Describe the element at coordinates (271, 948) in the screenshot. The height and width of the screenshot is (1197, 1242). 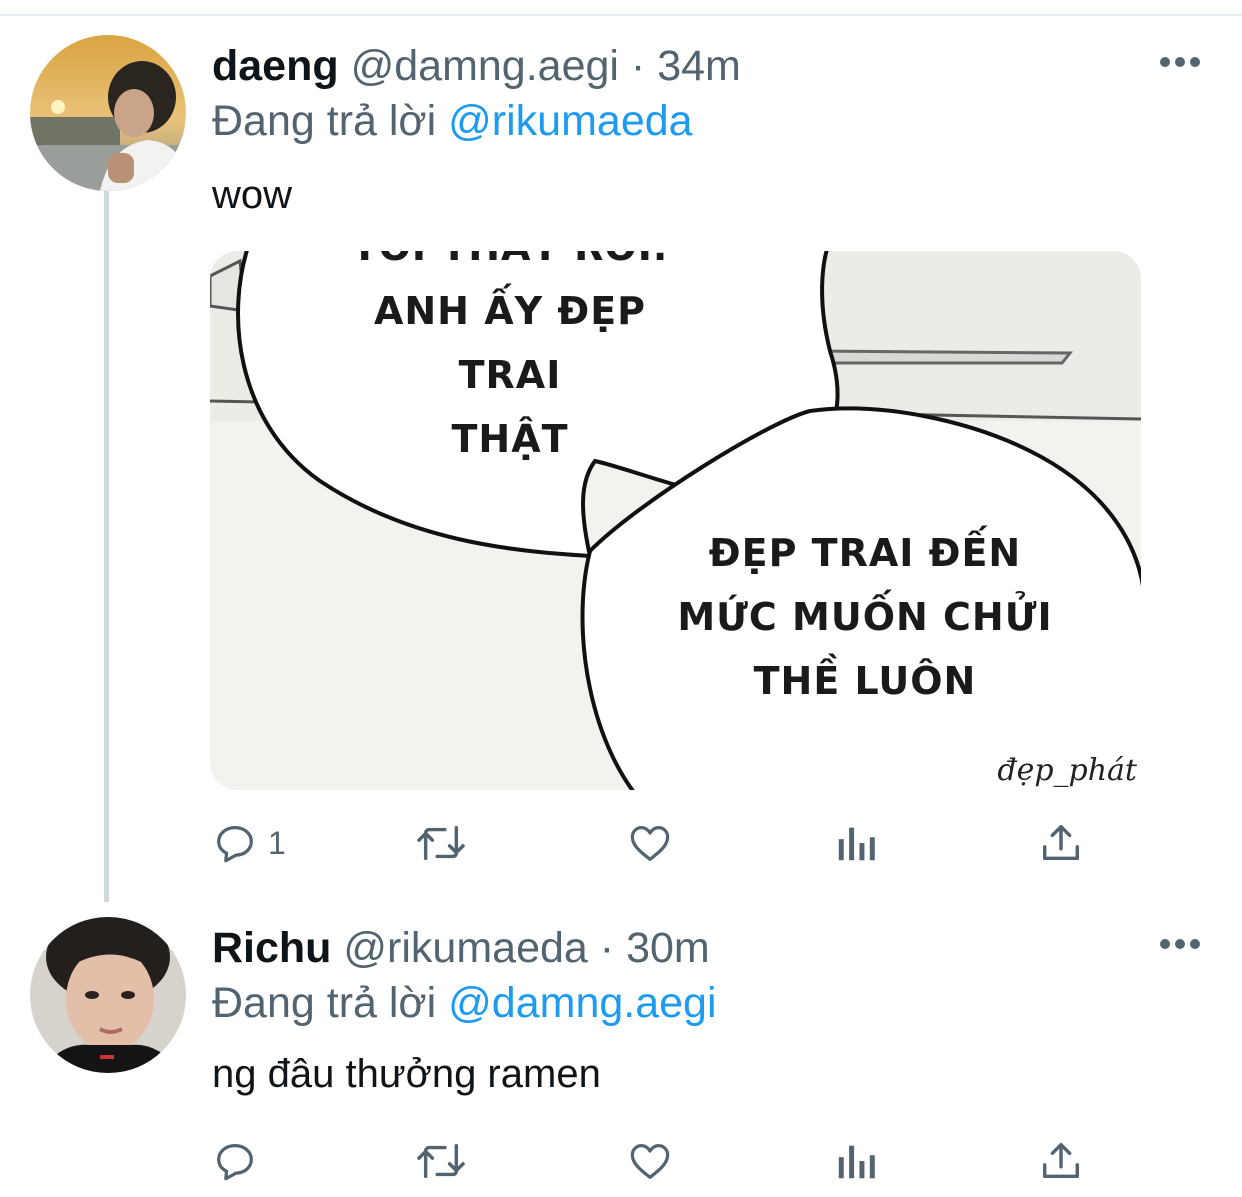
I see `display-name: Richu` at that location.